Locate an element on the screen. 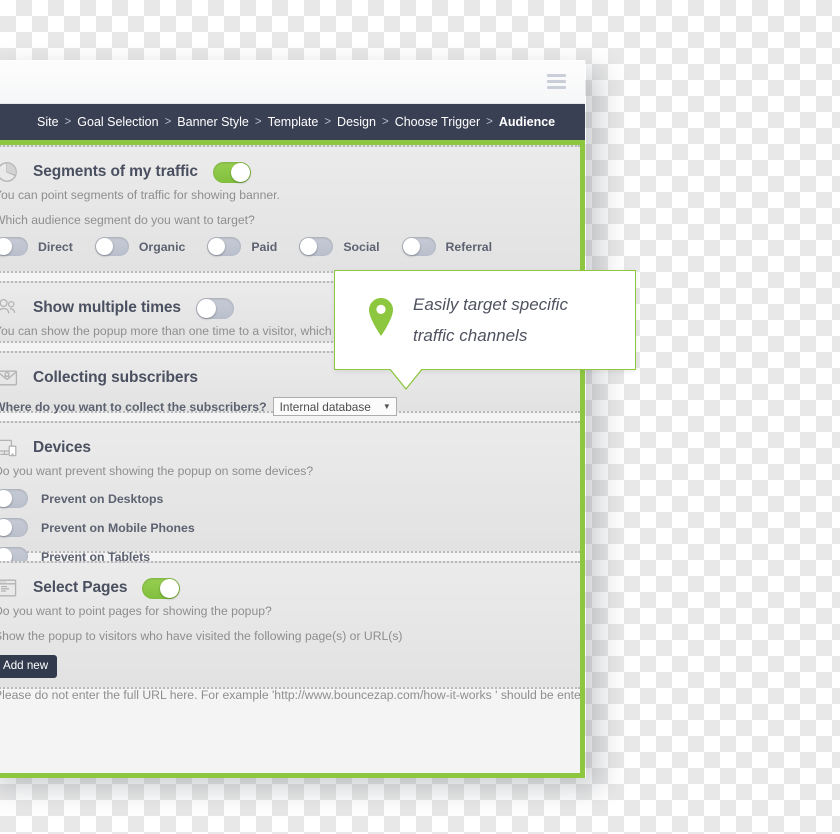  segments-master-toggle is located at coordinates (231, 172).